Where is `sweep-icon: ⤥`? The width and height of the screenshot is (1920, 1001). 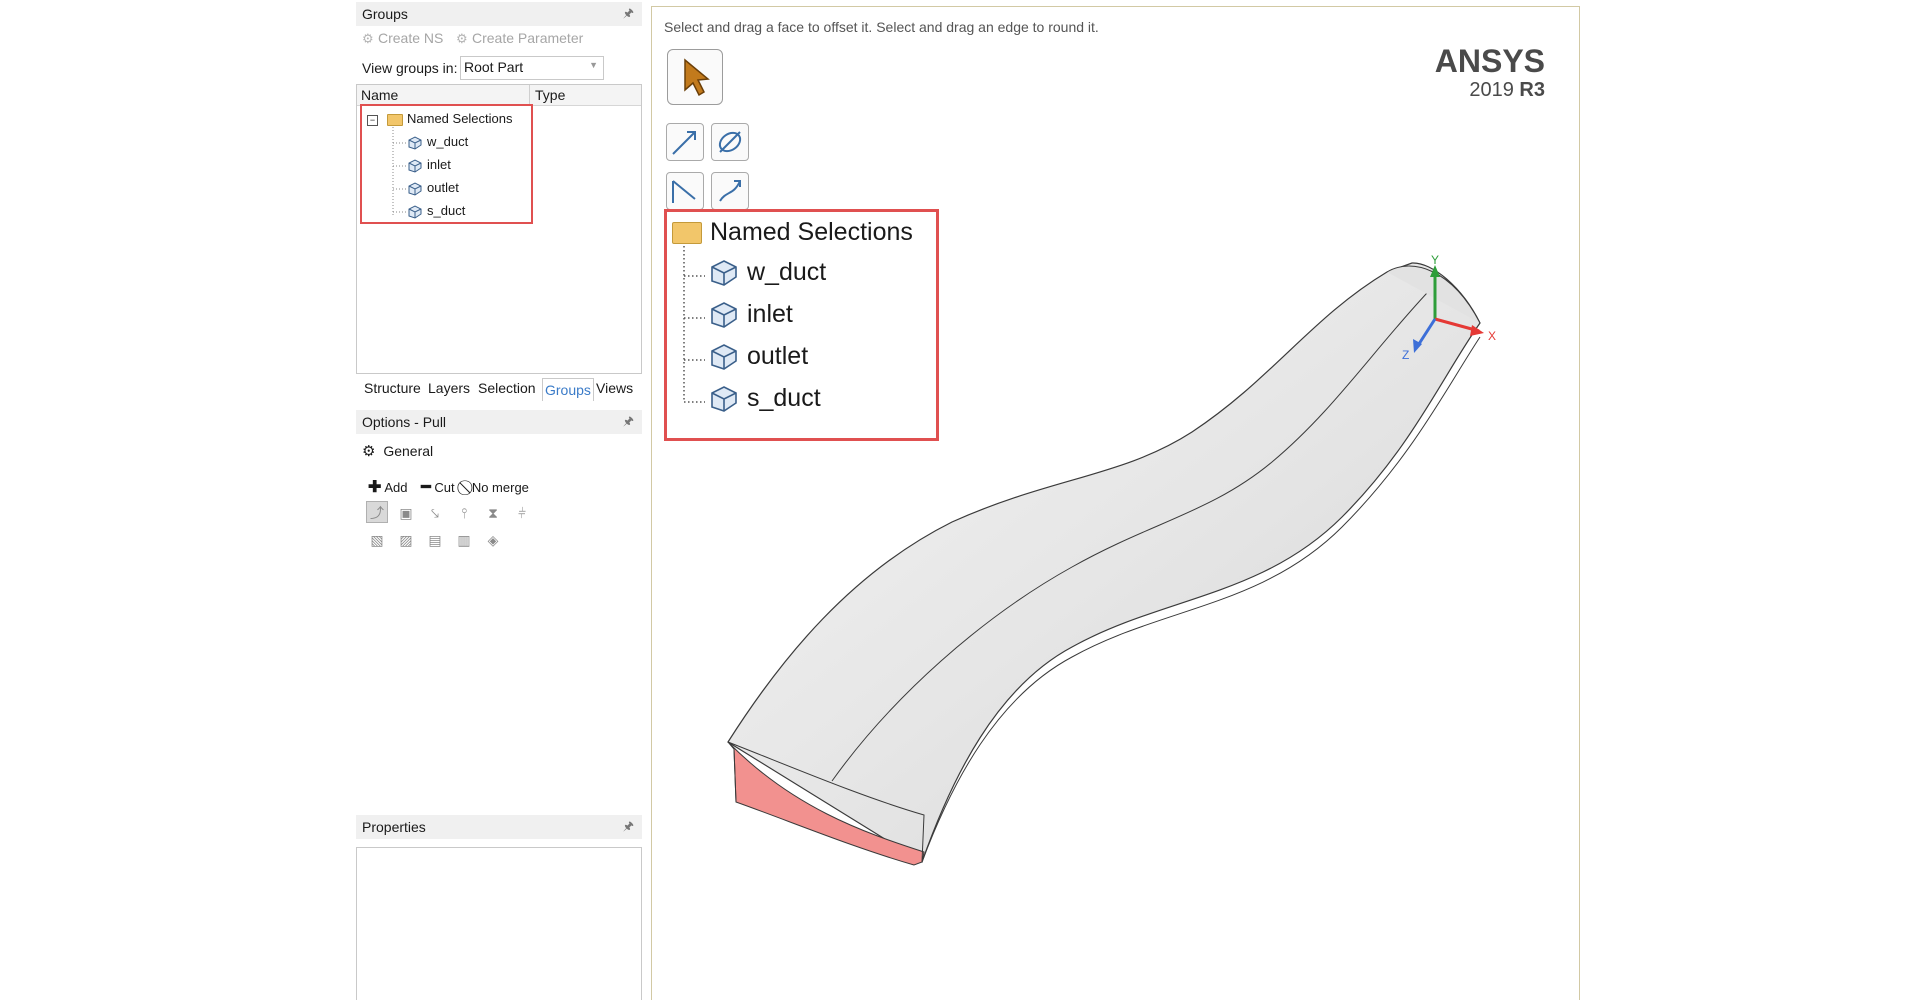 sweep-icon: ⤥ is located at coordinates (435, 513).